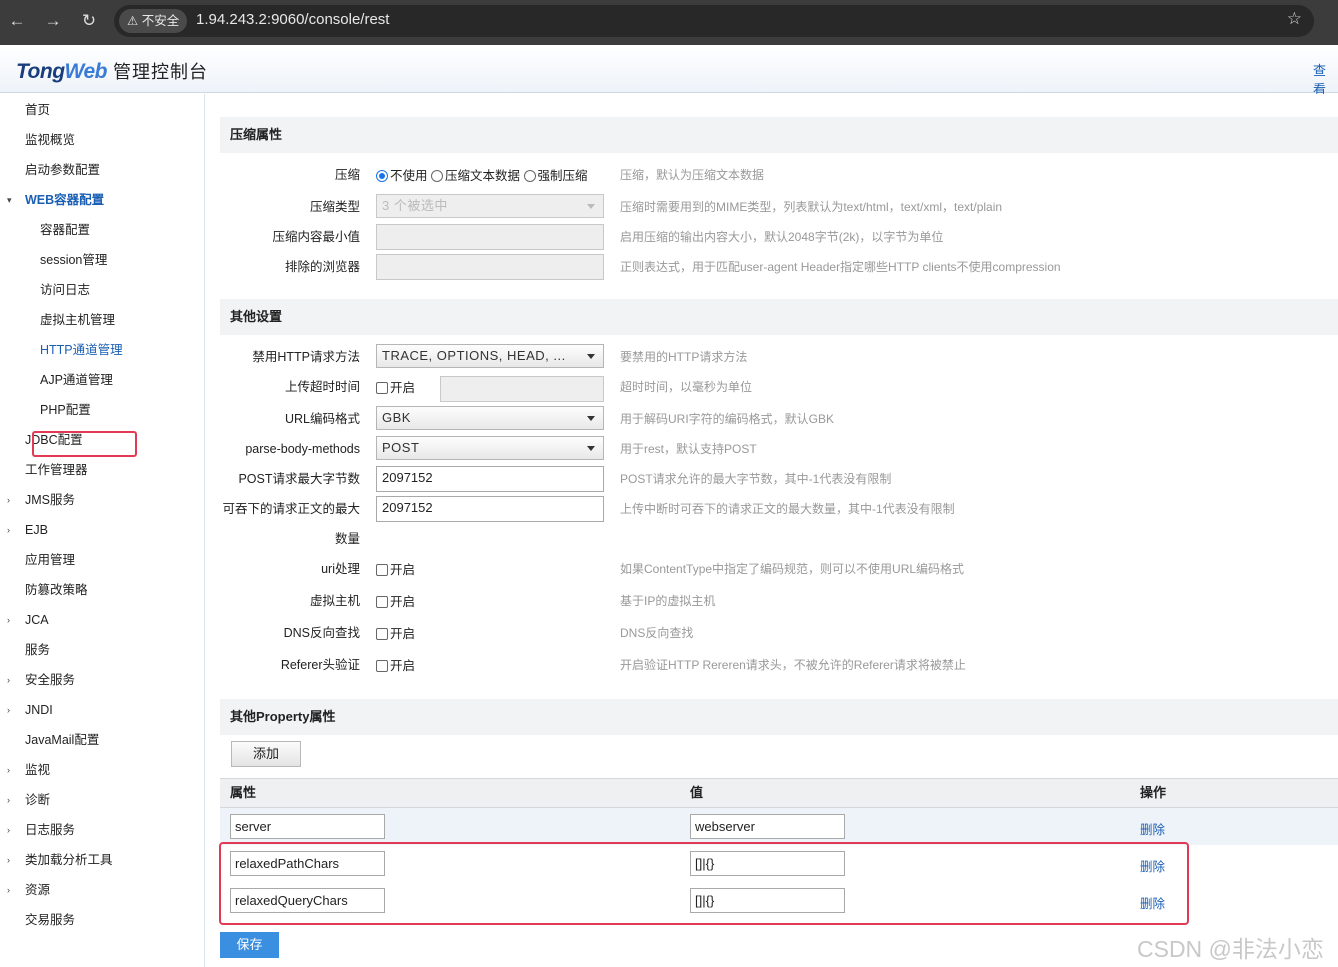  What do you see at coordinates (756, 479) in the screenshot?
I see `post-max-hint: POST请求允许的最大字节数，其中-1代表没有限制` at bounding box center [756, 479].